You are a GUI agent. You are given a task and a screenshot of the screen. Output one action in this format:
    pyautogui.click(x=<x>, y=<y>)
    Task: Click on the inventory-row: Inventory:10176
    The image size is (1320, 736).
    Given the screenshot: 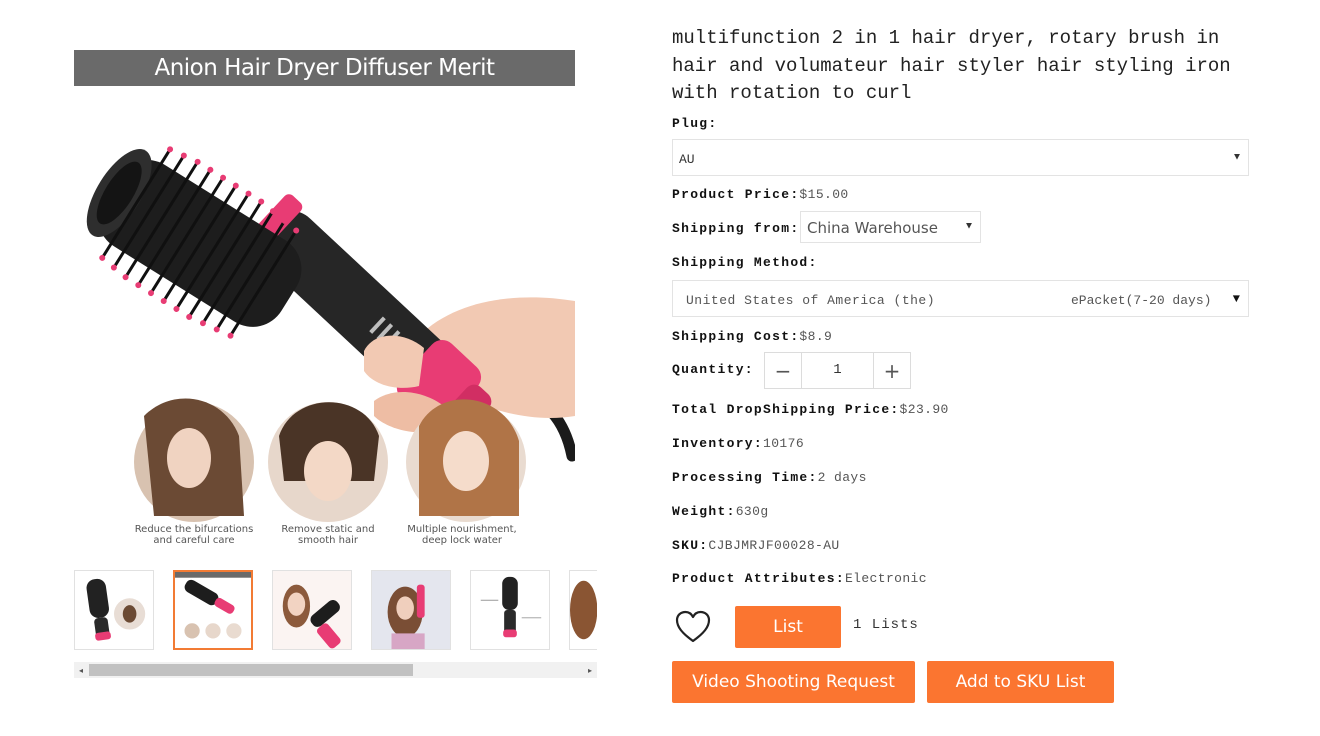 What is the action you would take?
    pyautogui.click(x=738, y=443)
    